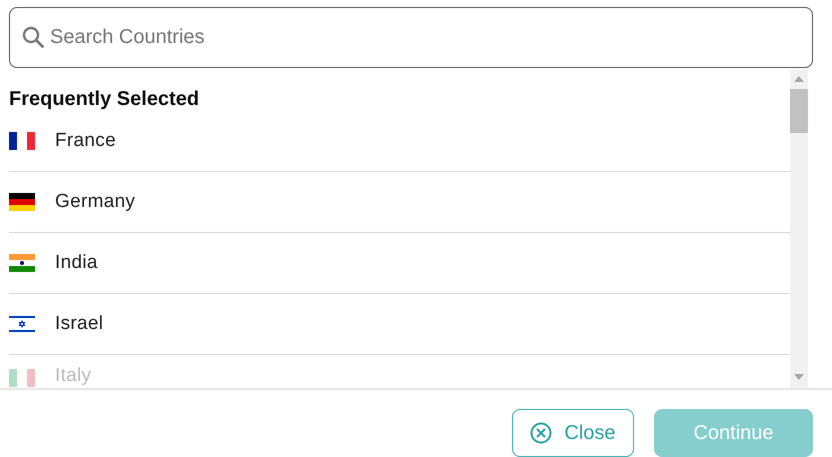 The height and width of the screenshot is (457, 832). Describe the element at coordinates (799, 229) in the screenshot. I see `scrollbar` at that location.